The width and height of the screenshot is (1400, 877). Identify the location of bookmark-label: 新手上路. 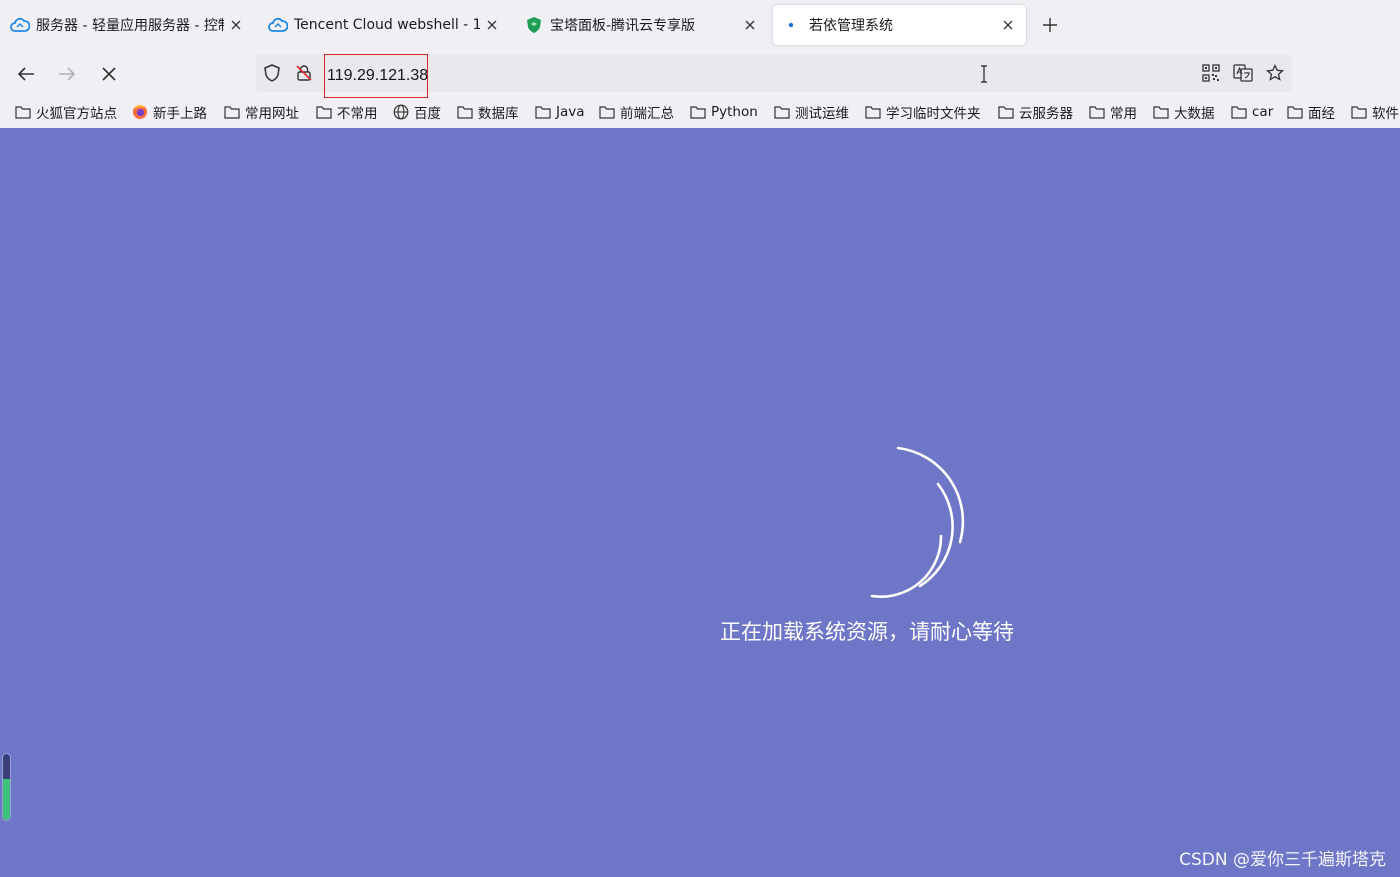
(180, 114).